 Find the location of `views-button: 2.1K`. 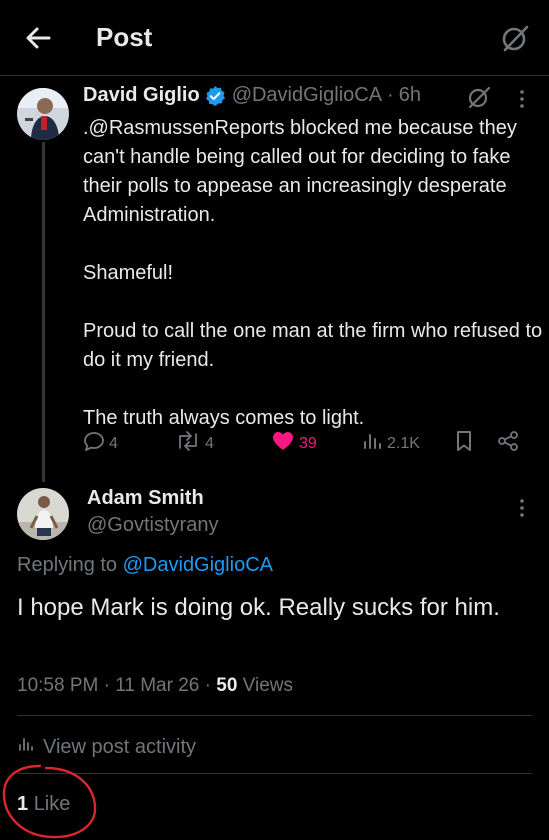

views-button: 2.1K is located at coordinates (390, 443).